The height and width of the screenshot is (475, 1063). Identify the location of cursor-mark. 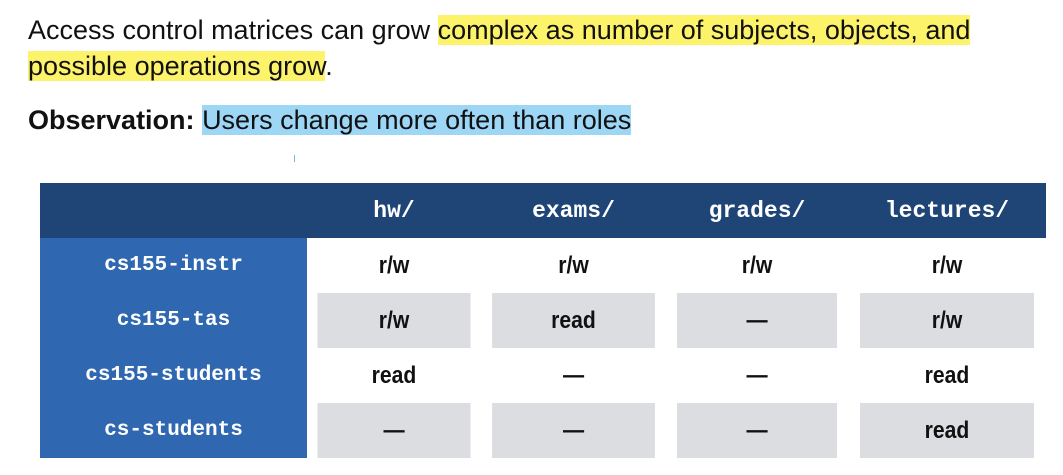
(294, 158).